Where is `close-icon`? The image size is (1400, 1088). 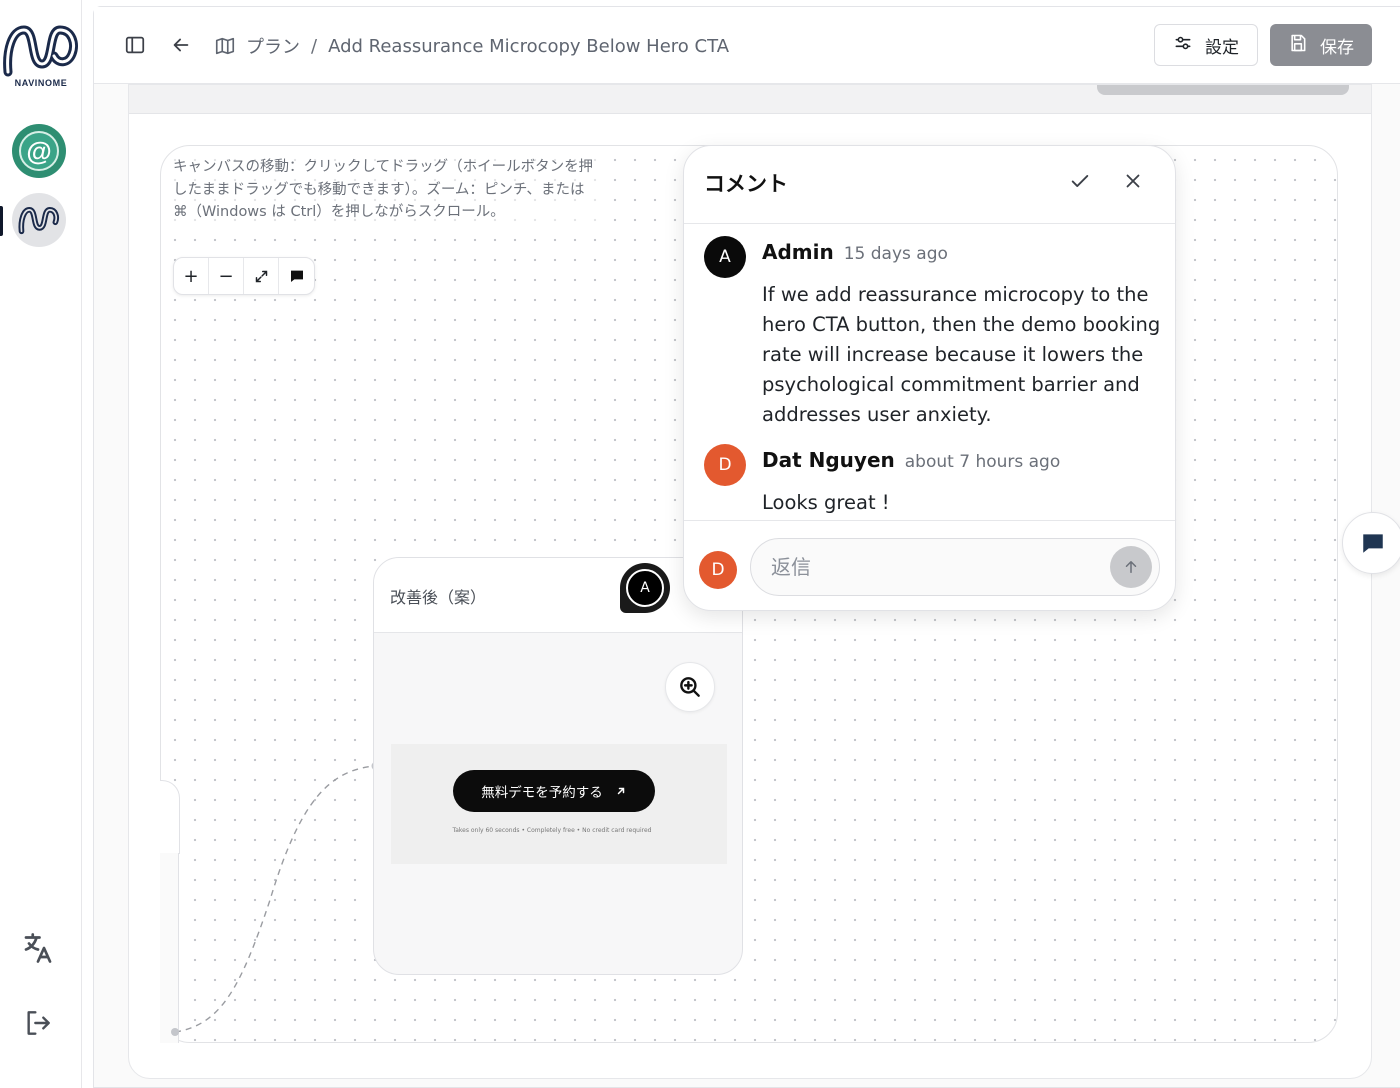 close-icon is located at coordinates (1133, 181).